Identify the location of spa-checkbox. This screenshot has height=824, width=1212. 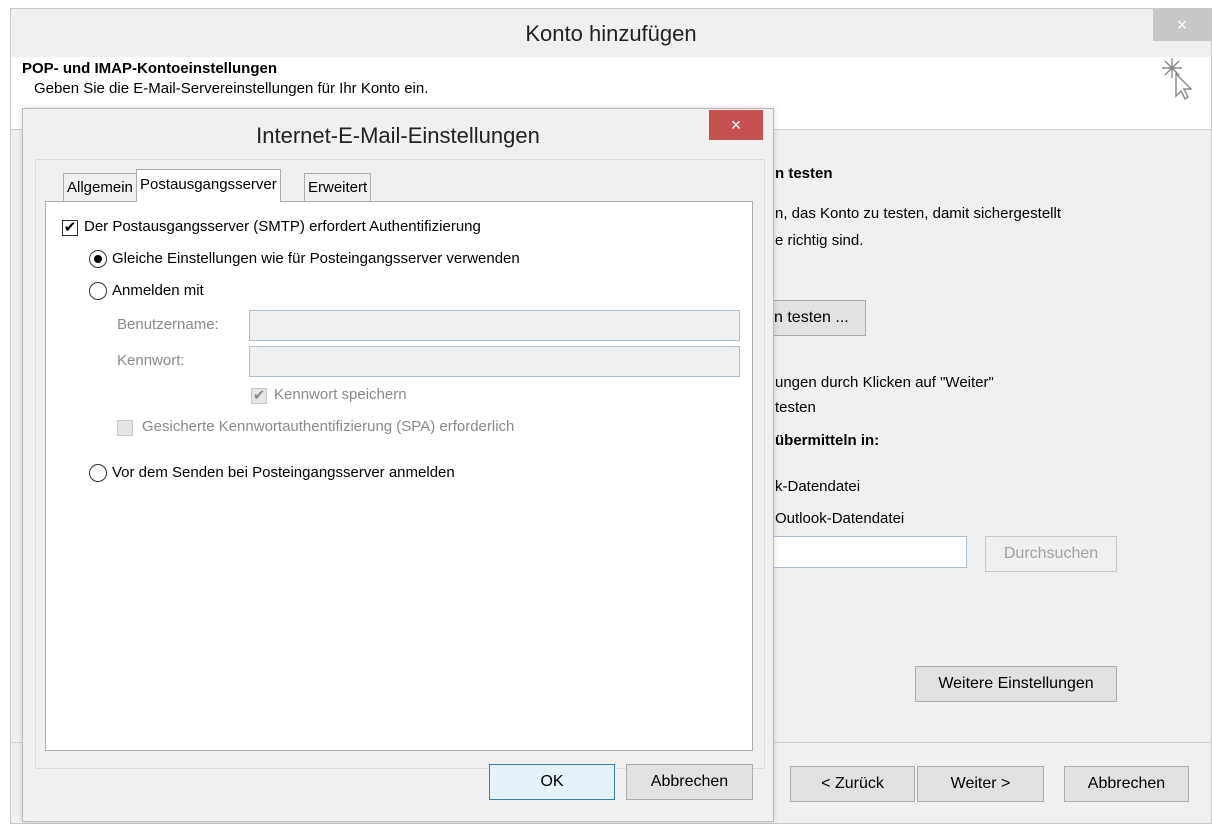
(125, 428).